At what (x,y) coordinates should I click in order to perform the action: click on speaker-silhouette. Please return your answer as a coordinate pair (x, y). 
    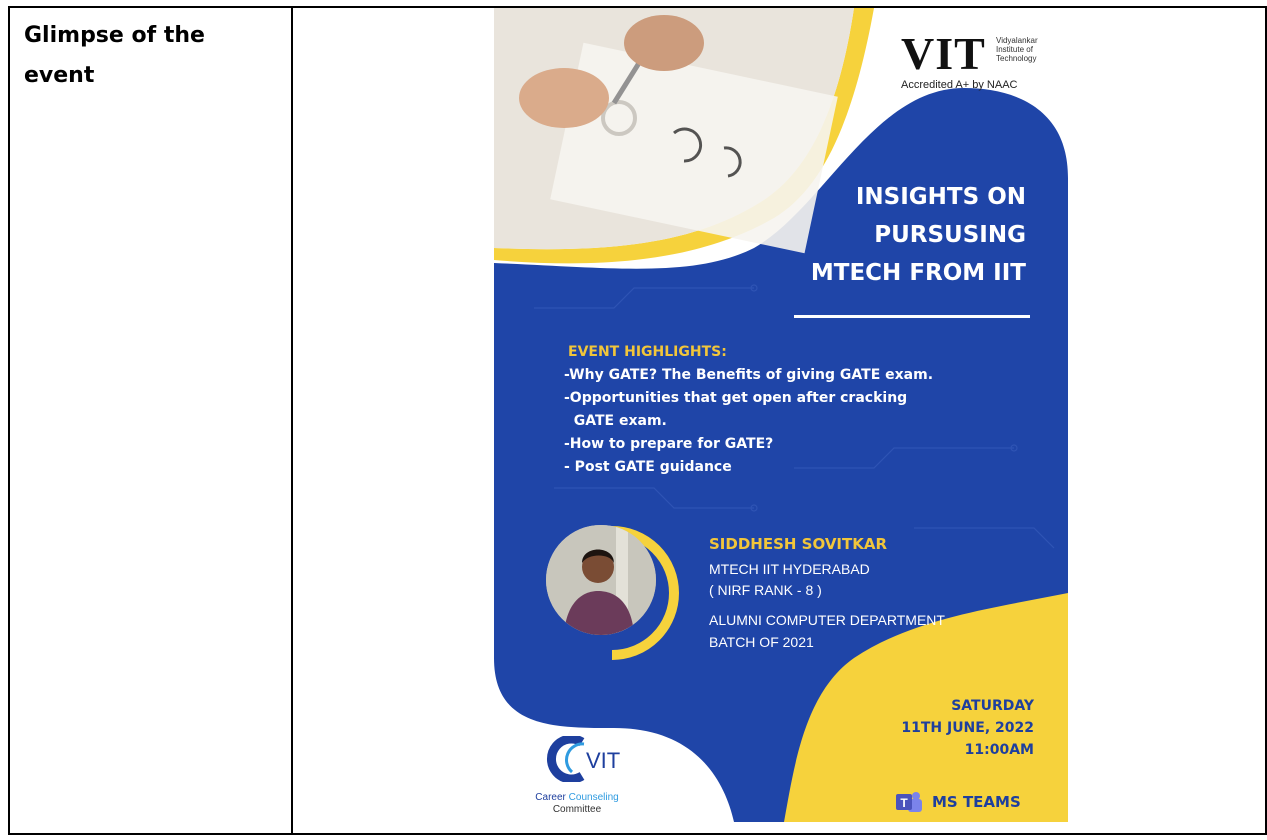
    Looking at the image, I should click on (601, 580).